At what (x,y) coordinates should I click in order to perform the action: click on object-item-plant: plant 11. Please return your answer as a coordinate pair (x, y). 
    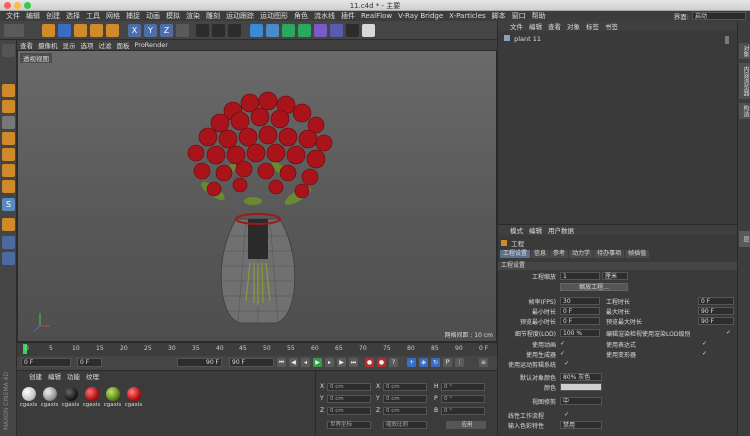
    Looking at the image, I should click on (522, 39).